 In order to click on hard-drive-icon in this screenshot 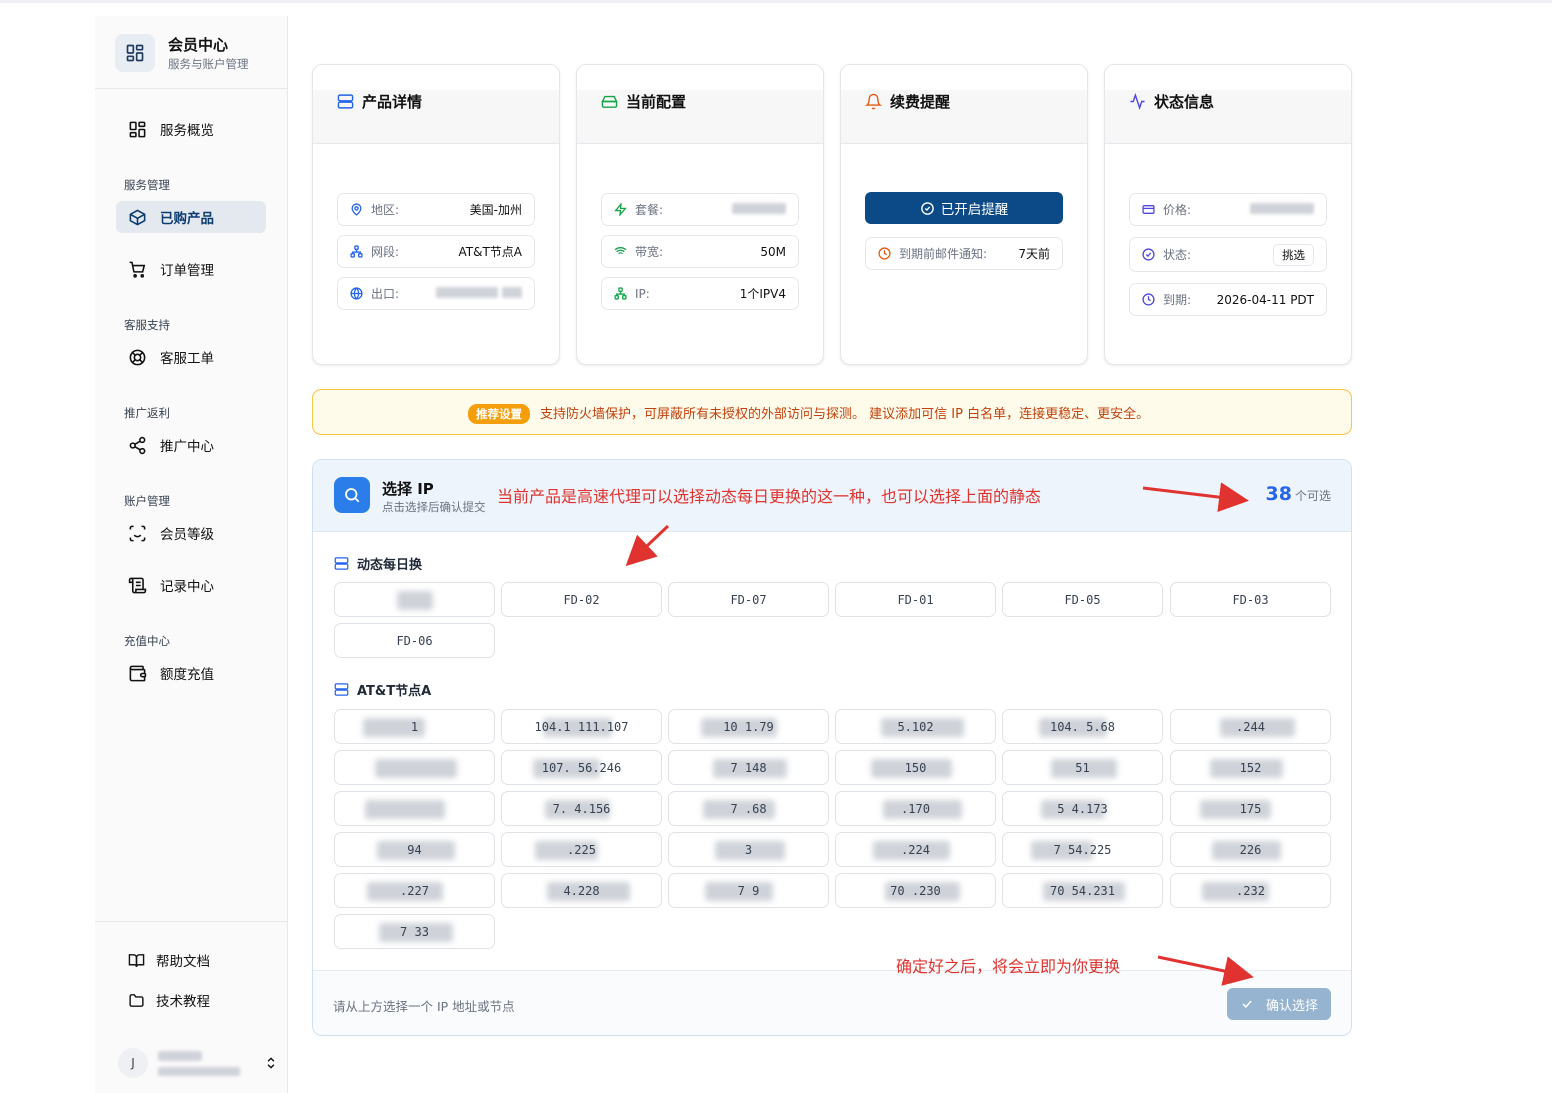, I will do `click(609, 101)`.